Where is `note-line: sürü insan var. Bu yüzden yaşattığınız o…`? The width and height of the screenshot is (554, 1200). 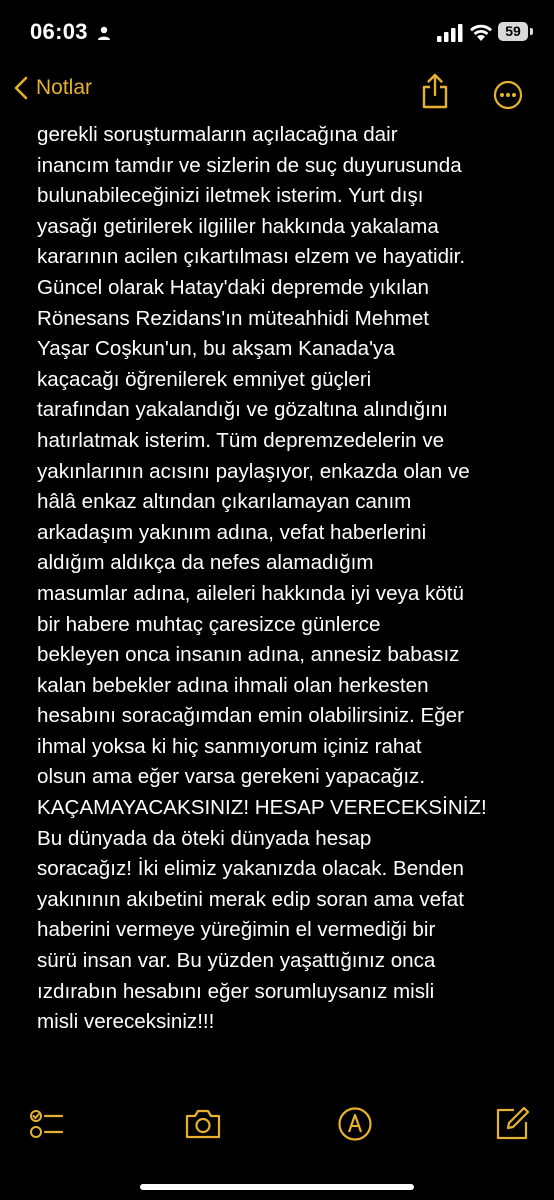 note-line: sürü insan var. Bu yüzden yaşattığınız o… is located at coordinates (236, 961).